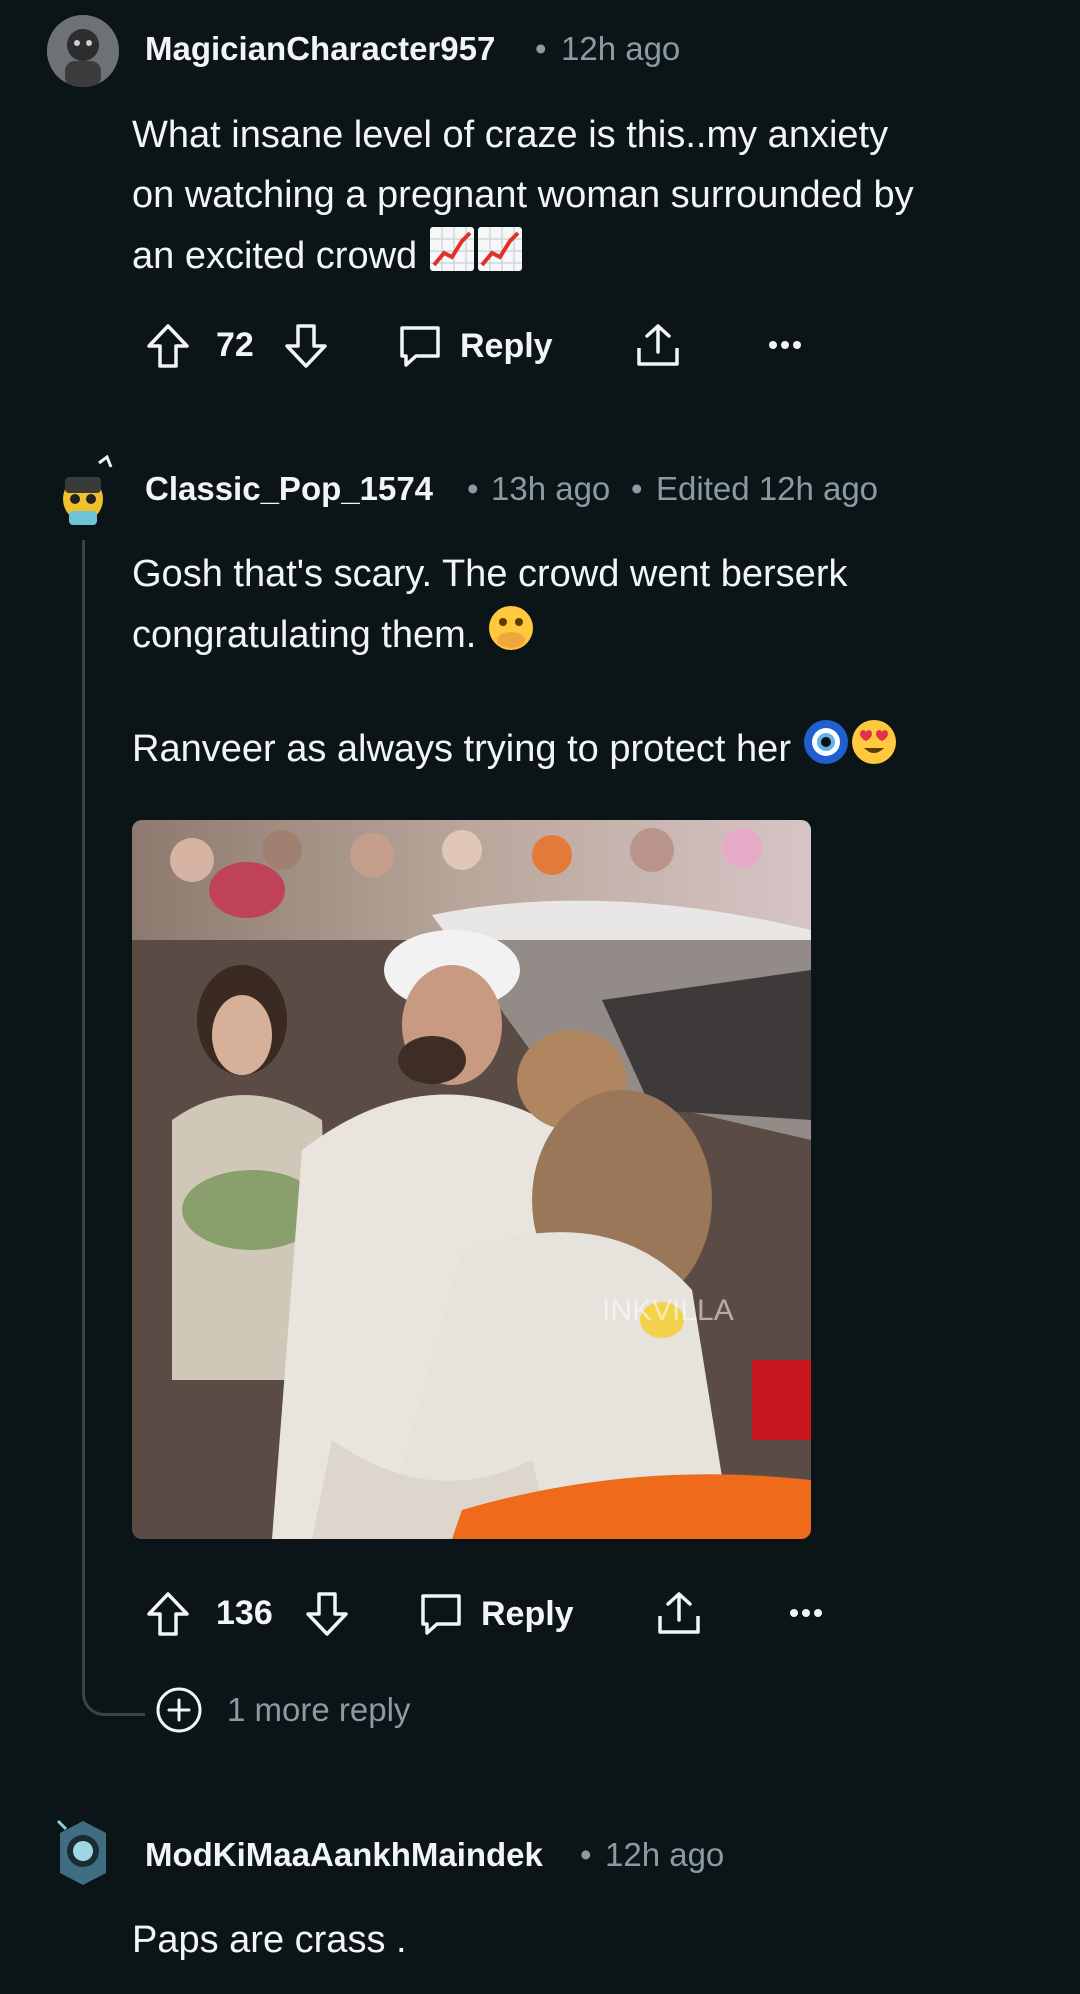 The image size is (1080, 1994). Describe the element at coordinates (320, 49) in the screenshot. I see `username: MagicianCharacter957` at that location.